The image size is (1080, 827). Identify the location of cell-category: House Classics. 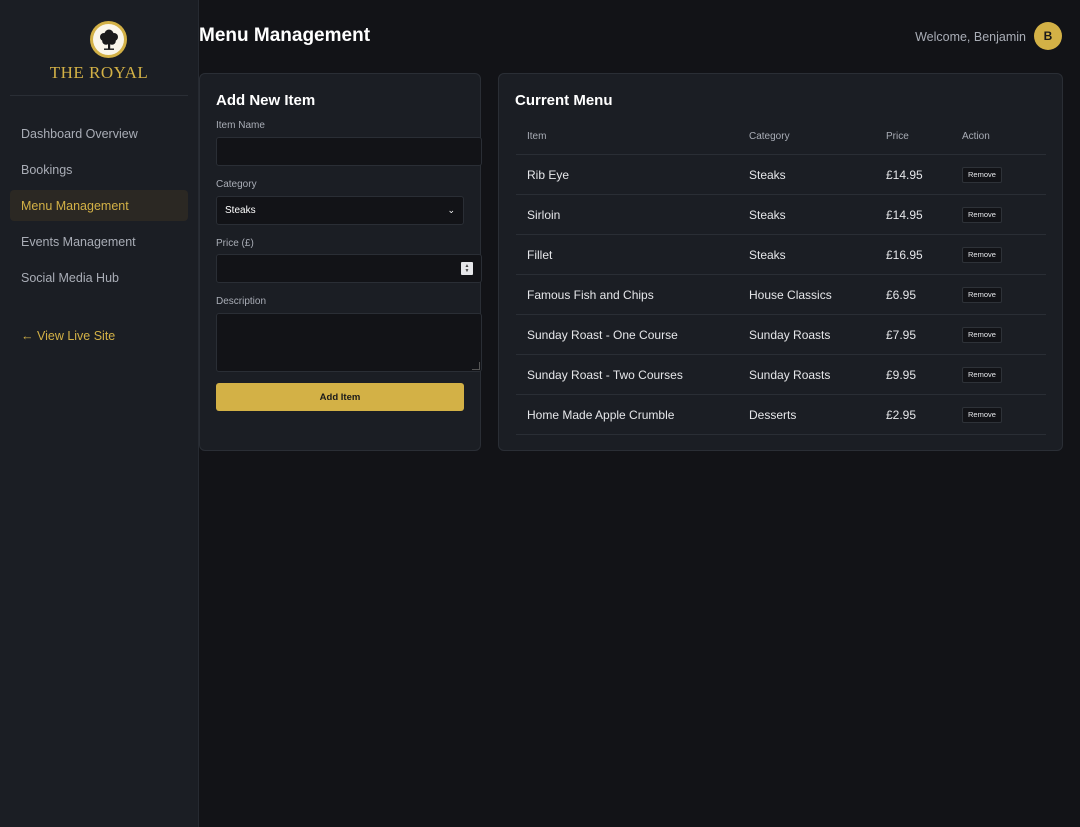
(790, 294).